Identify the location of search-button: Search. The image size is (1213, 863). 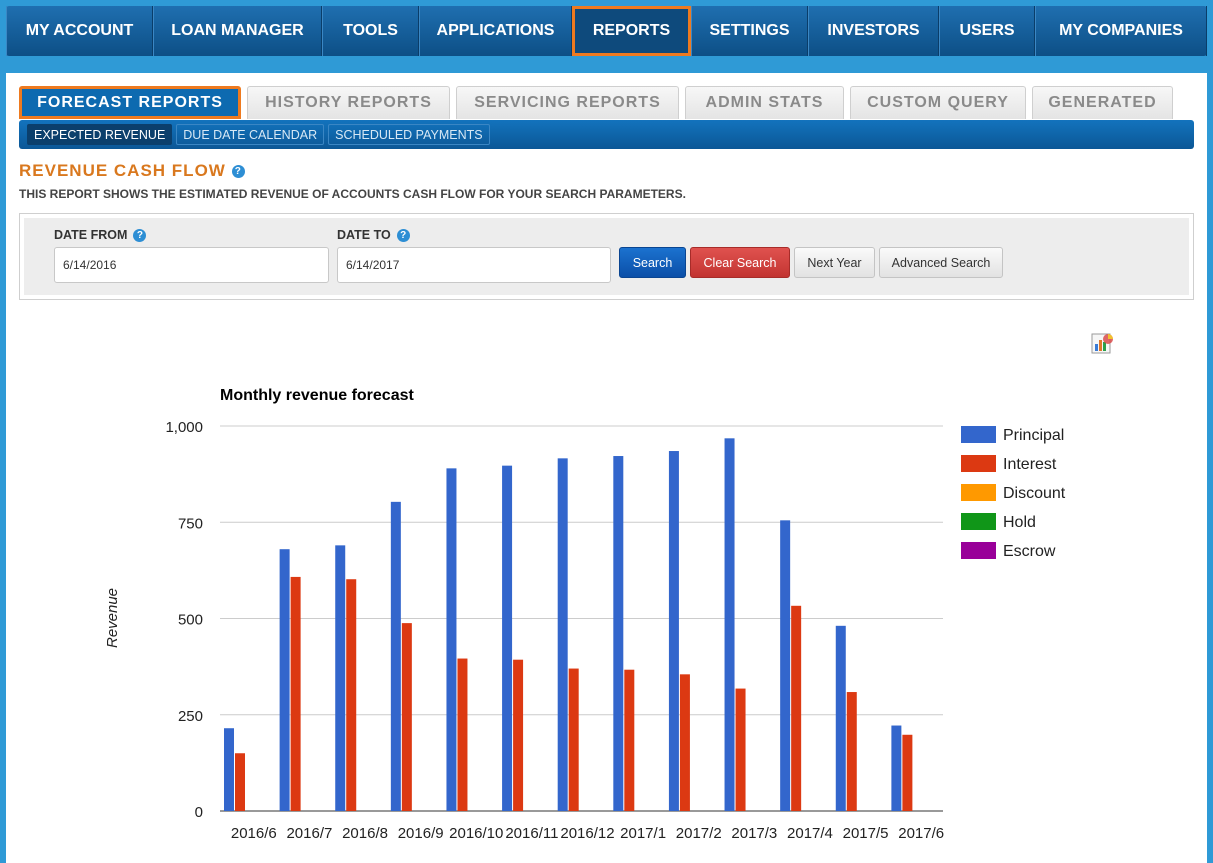
(652, 262).